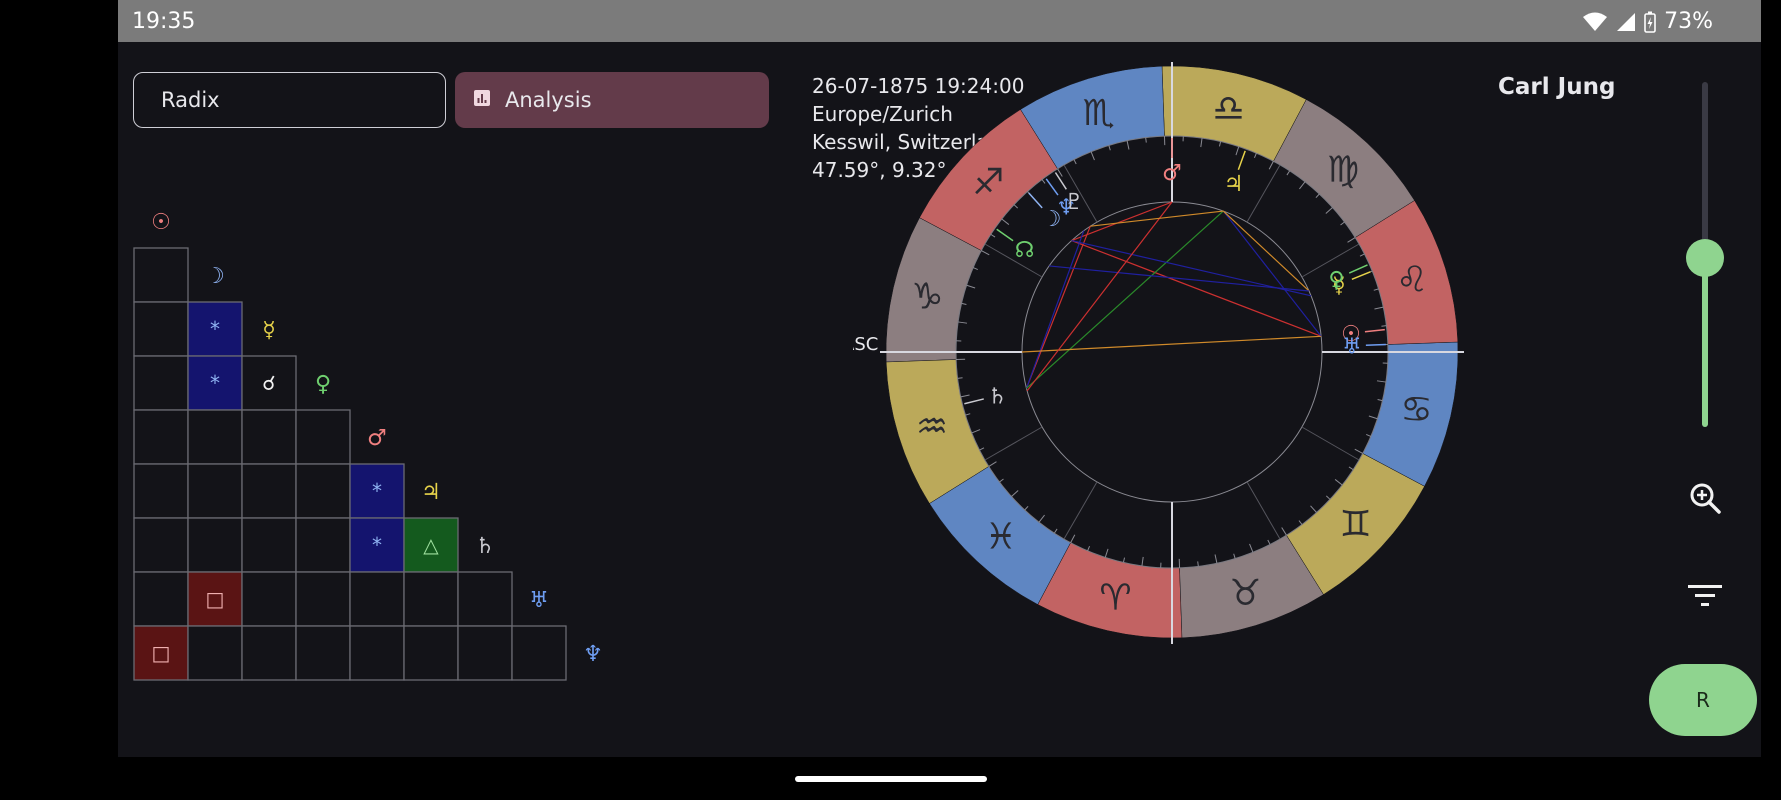  What do you see at coordinates (268, 383) in the screenshot?
I see `aspect-symbol: ☌` at bounding box center [268, 383].